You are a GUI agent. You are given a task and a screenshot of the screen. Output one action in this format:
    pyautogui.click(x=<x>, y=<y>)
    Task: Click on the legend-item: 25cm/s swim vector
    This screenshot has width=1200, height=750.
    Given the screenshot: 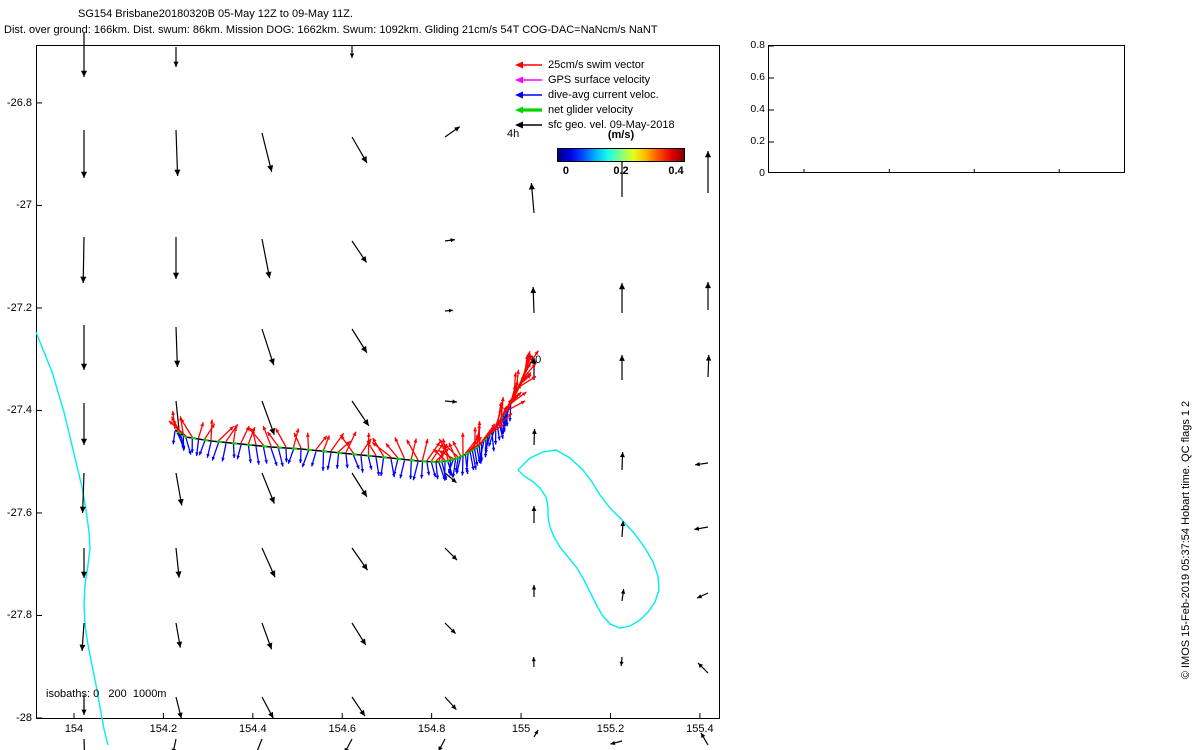 What is the action you would take?
    pyautogui.click(x=594, y=64)
    